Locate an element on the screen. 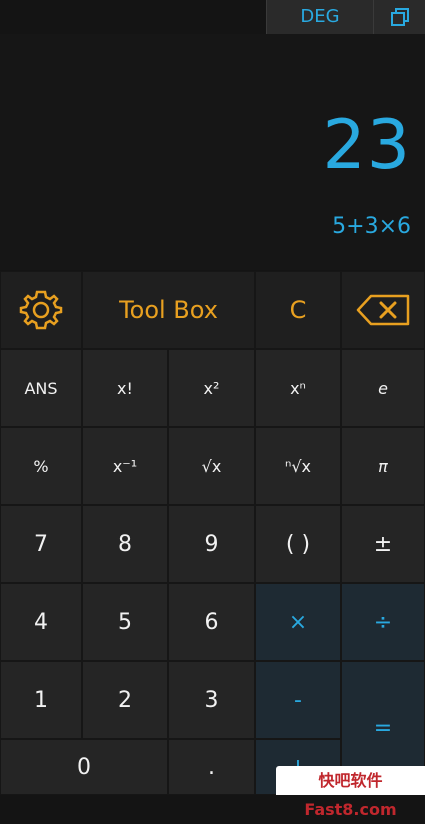 The height and width of the screenshot is (824, 425). parentheses-key: ( ) is located at coordinates (298, 544).